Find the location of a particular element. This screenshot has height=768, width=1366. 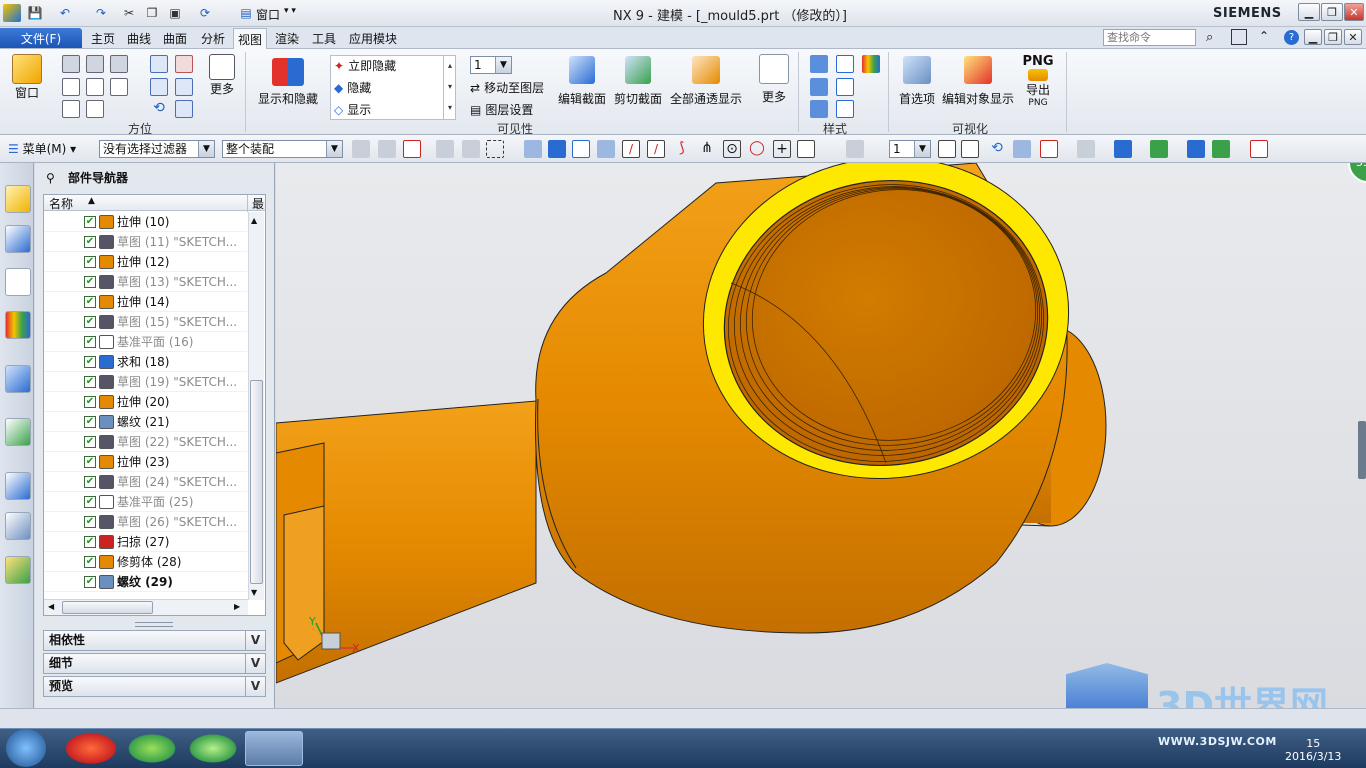

paint-view-icon is located at coordinates (1022, 149).